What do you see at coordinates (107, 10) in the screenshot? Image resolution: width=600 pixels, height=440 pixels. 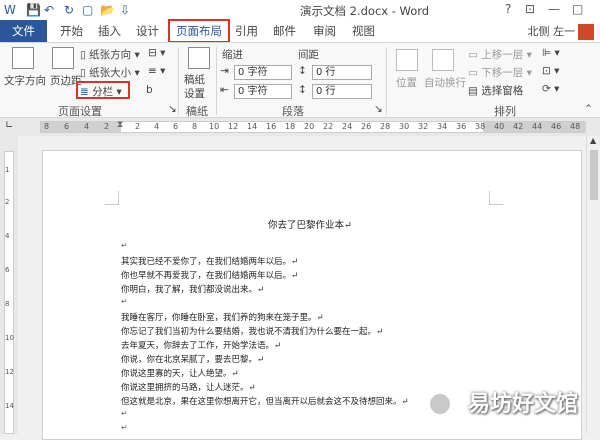 I see `open-icon: 📂` at bounding box center [107, 10].